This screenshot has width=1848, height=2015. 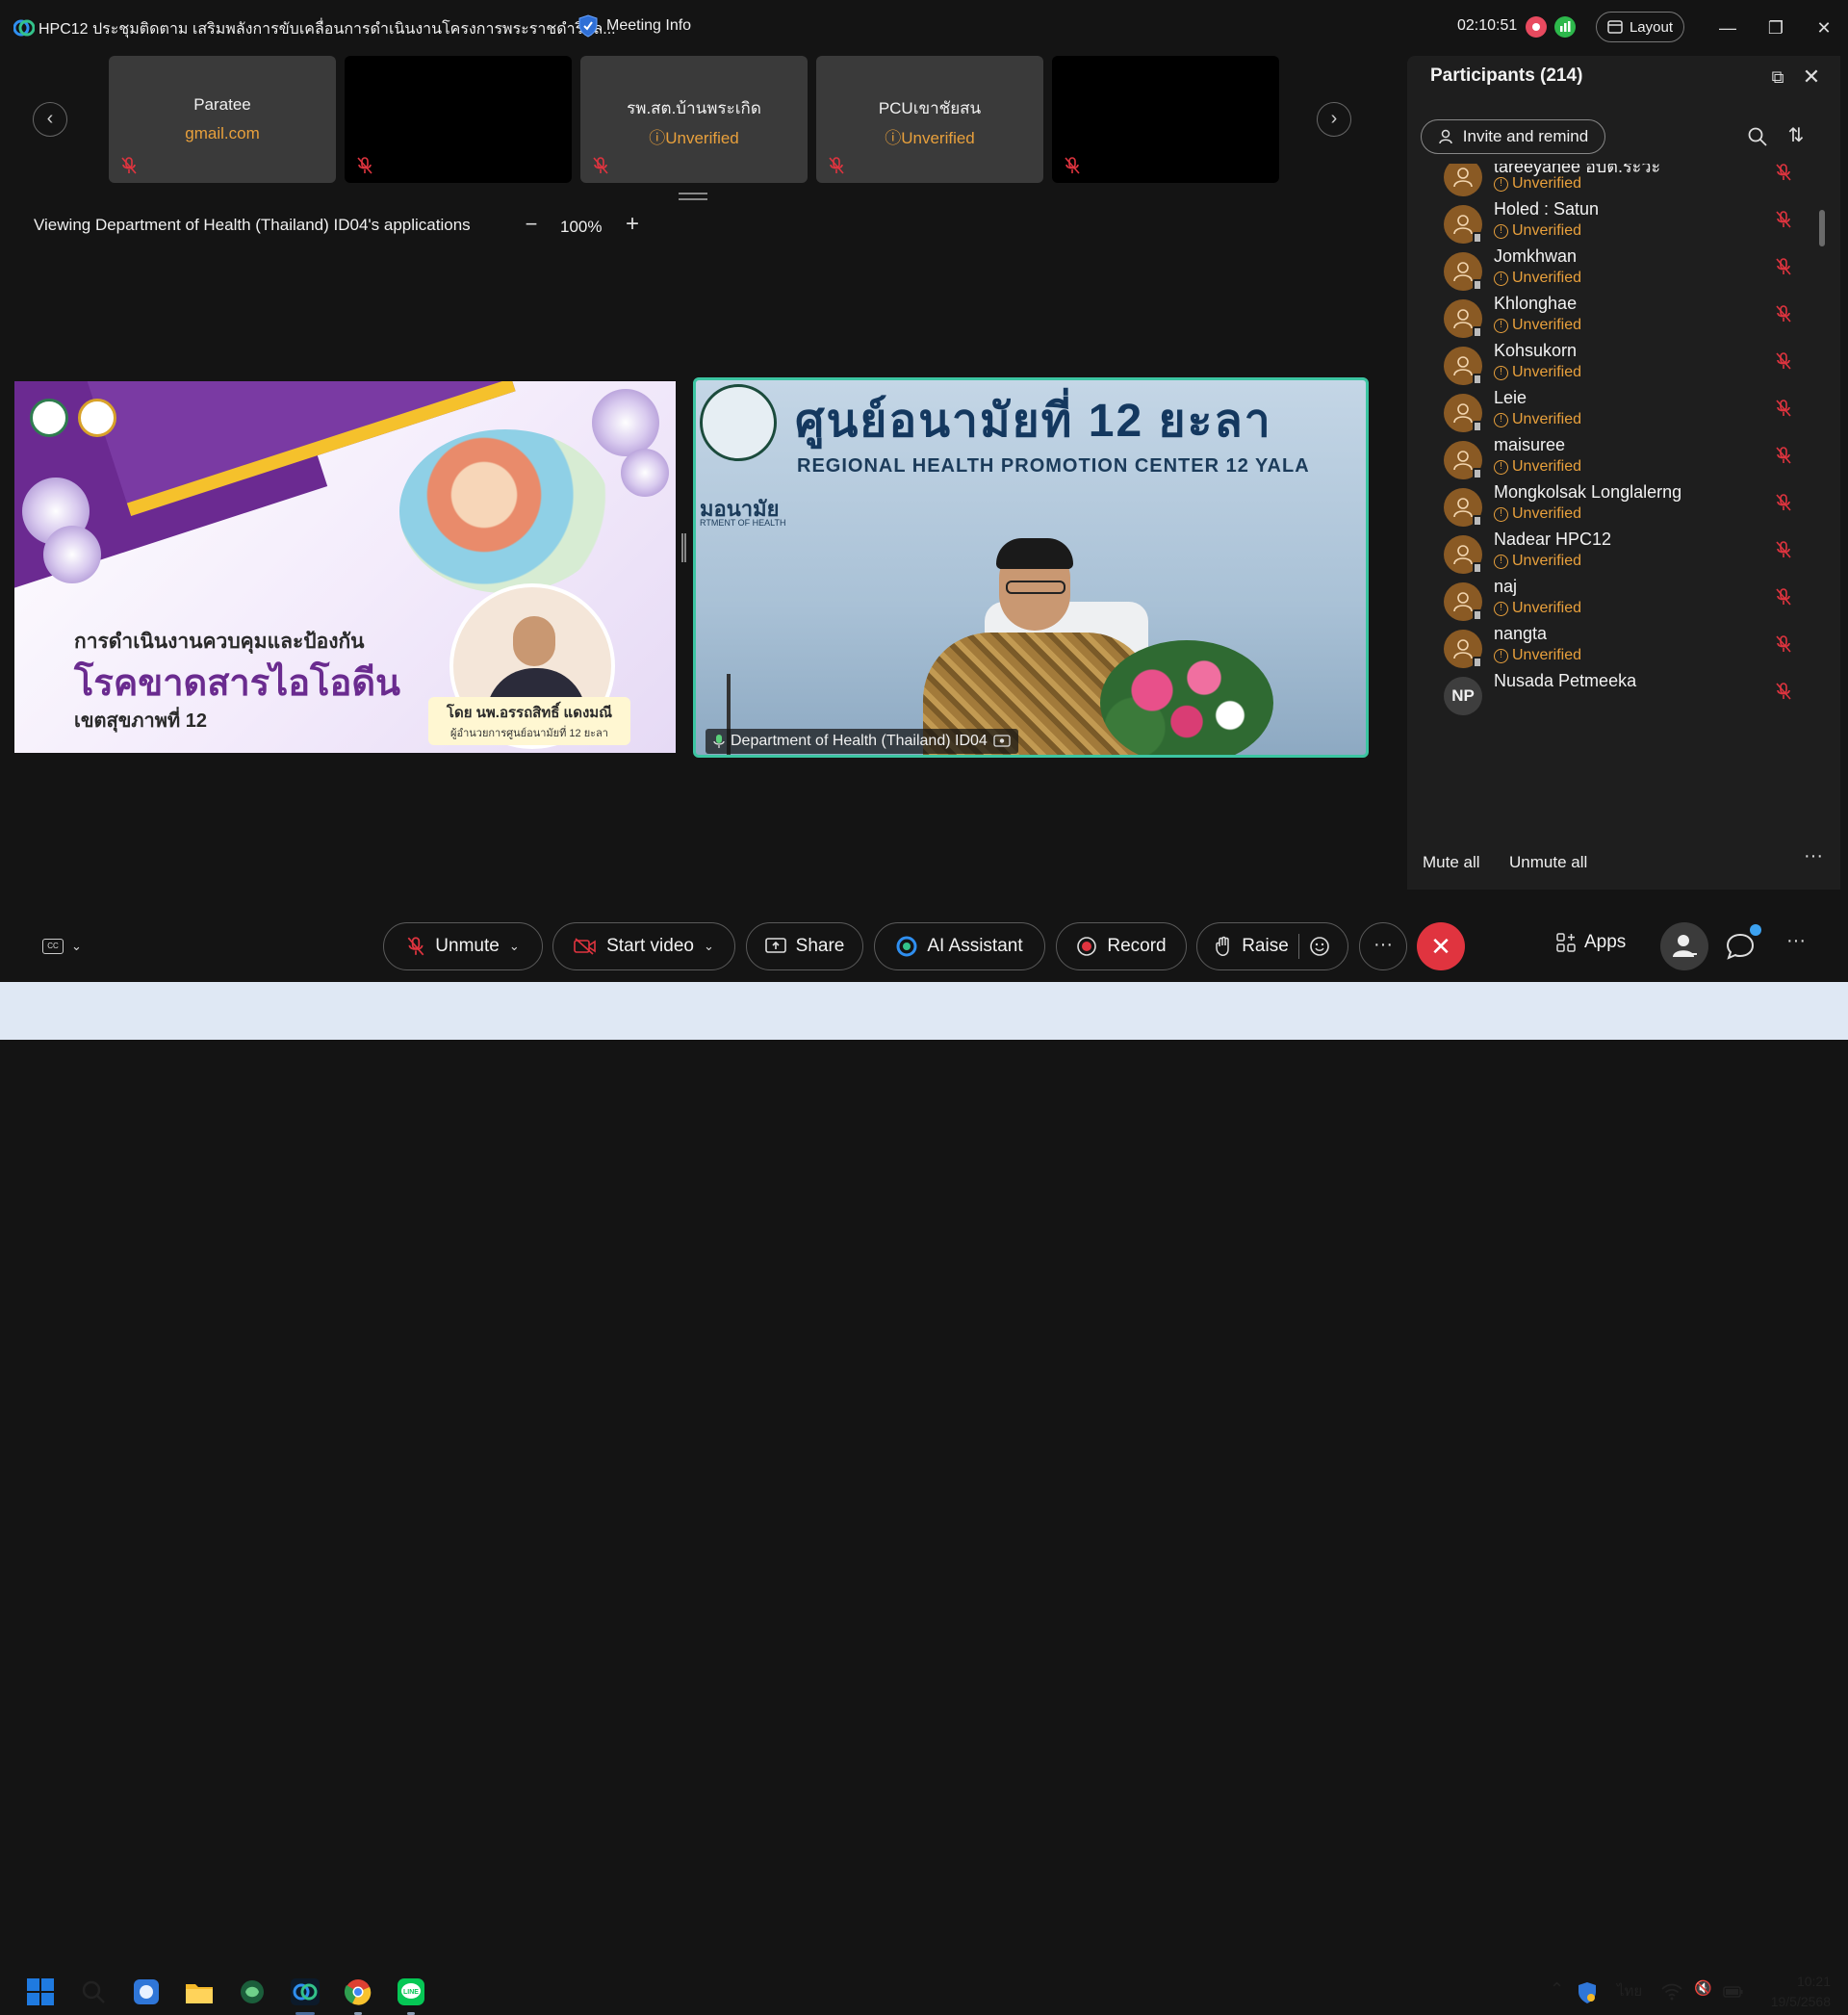 I want to click on close-panel-icon: ✕, so click(x=1811, y=77).